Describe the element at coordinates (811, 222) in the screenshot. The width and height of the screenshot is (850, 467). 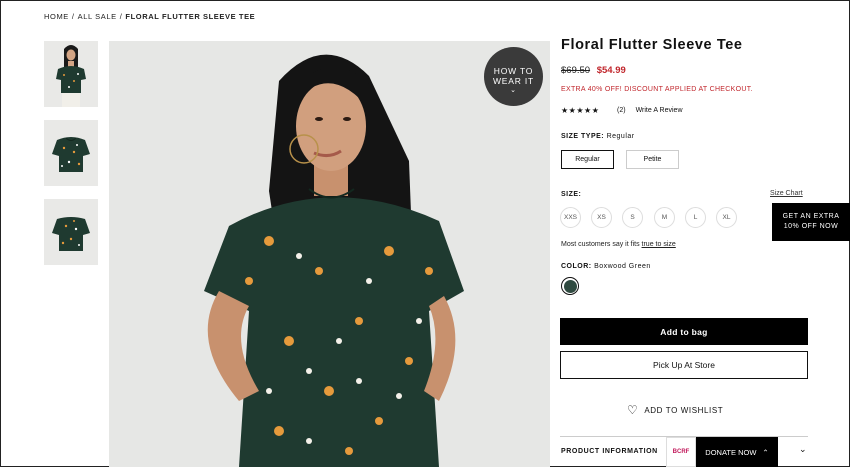
I see `extra-offer-banner: GET AN EXTRA 10% OFF NOW` at that location.